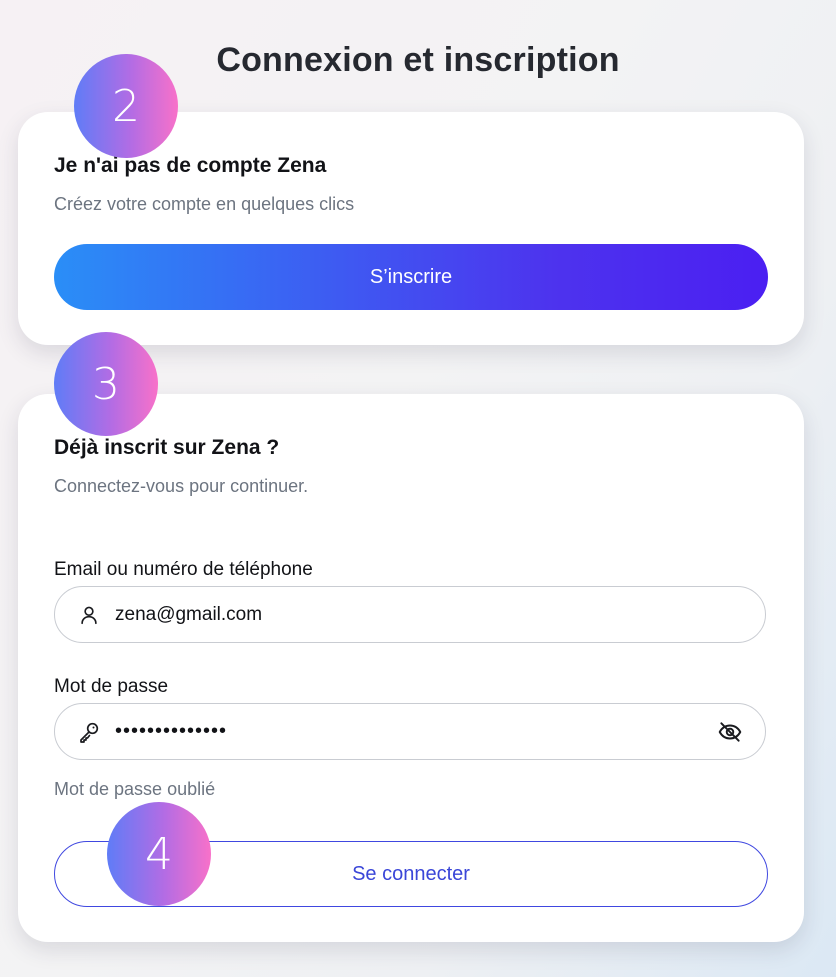 The width and height of the screenshot is (836, 977). What do you see at coordinates (730, 732) in the screenshot?
I see `eye-off-icon` at bounding box center [730, 732].